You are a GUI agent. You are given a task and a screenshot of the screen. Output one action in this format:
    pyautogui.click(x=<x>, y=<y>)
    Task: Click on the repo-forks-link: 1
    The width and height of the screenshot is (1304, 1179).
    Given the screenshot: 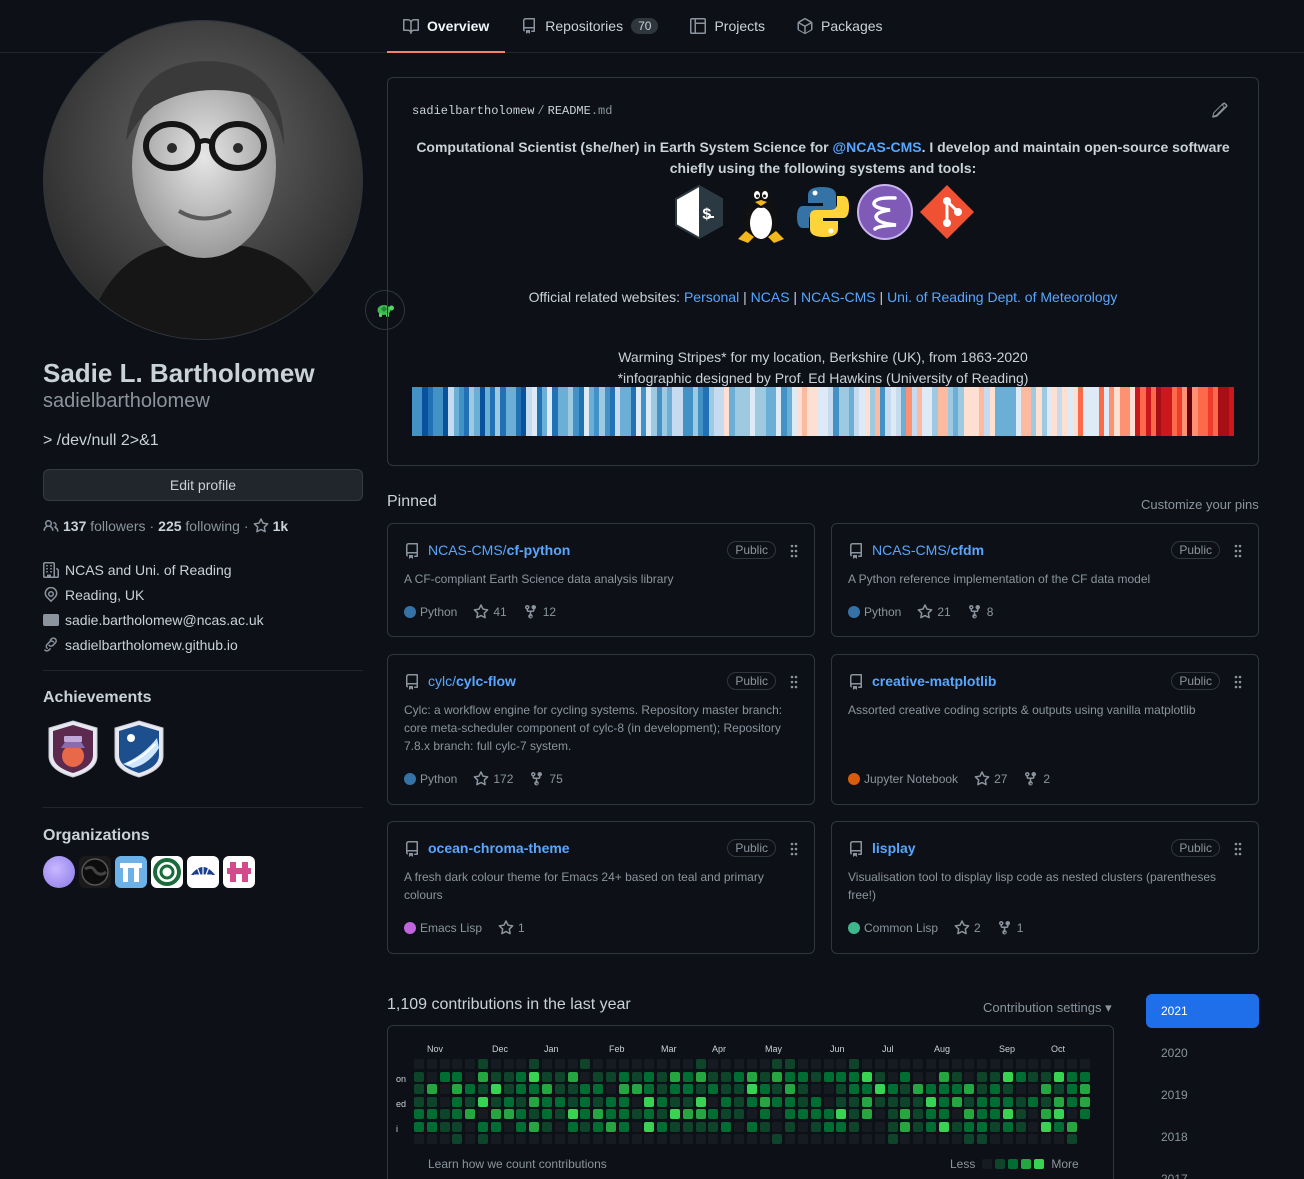 What is the action you would take?
    pyautogui.click(x=1010, y=928)
    